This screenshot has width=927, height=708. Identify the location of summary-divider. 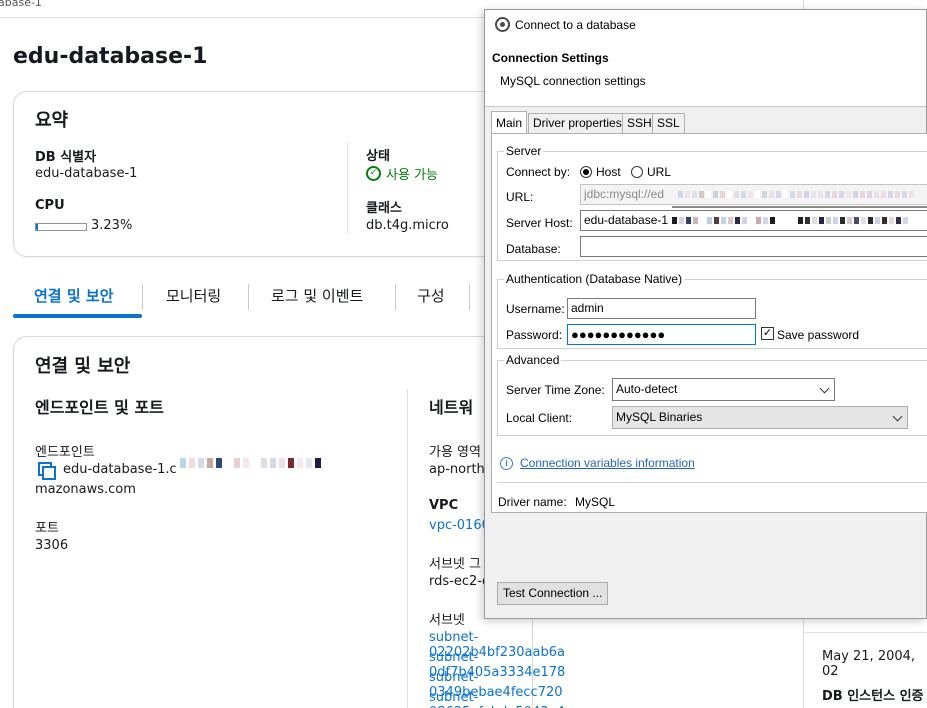
(347, 188).